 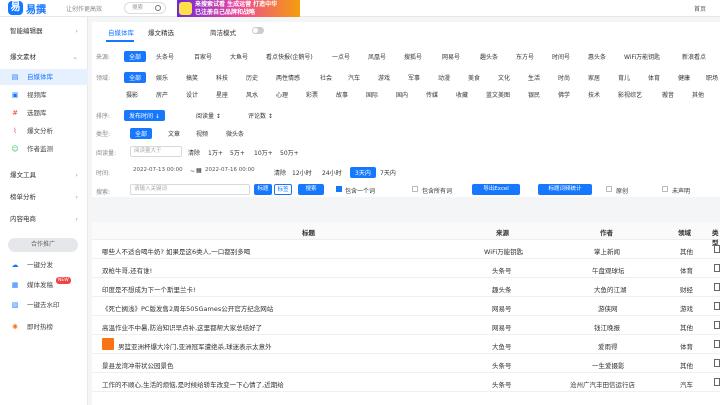 What do you see at coordinates (215, 152) in the screenshot?
I see `read-preset-chip: 1万+` at bounding box center [215, 152].